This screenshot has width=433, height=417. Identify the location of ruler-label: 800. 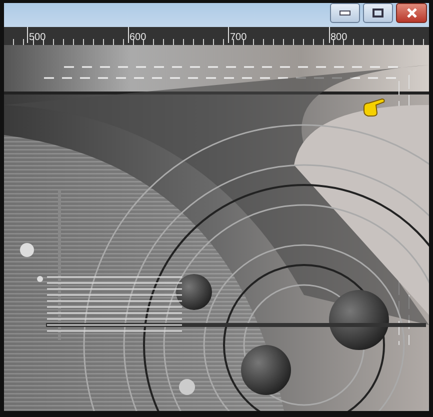
(339, 37).